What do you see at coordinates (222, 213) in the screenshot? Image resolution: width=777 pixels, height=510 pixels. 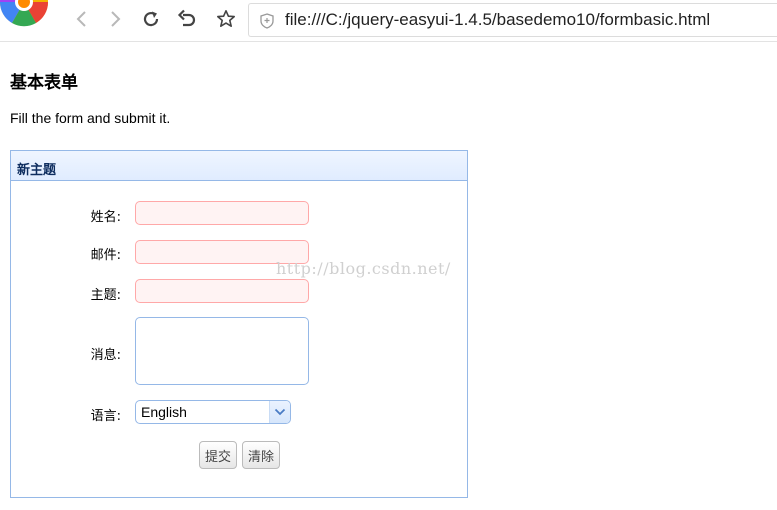 I see `name-input` at bounding box center [222, 213].